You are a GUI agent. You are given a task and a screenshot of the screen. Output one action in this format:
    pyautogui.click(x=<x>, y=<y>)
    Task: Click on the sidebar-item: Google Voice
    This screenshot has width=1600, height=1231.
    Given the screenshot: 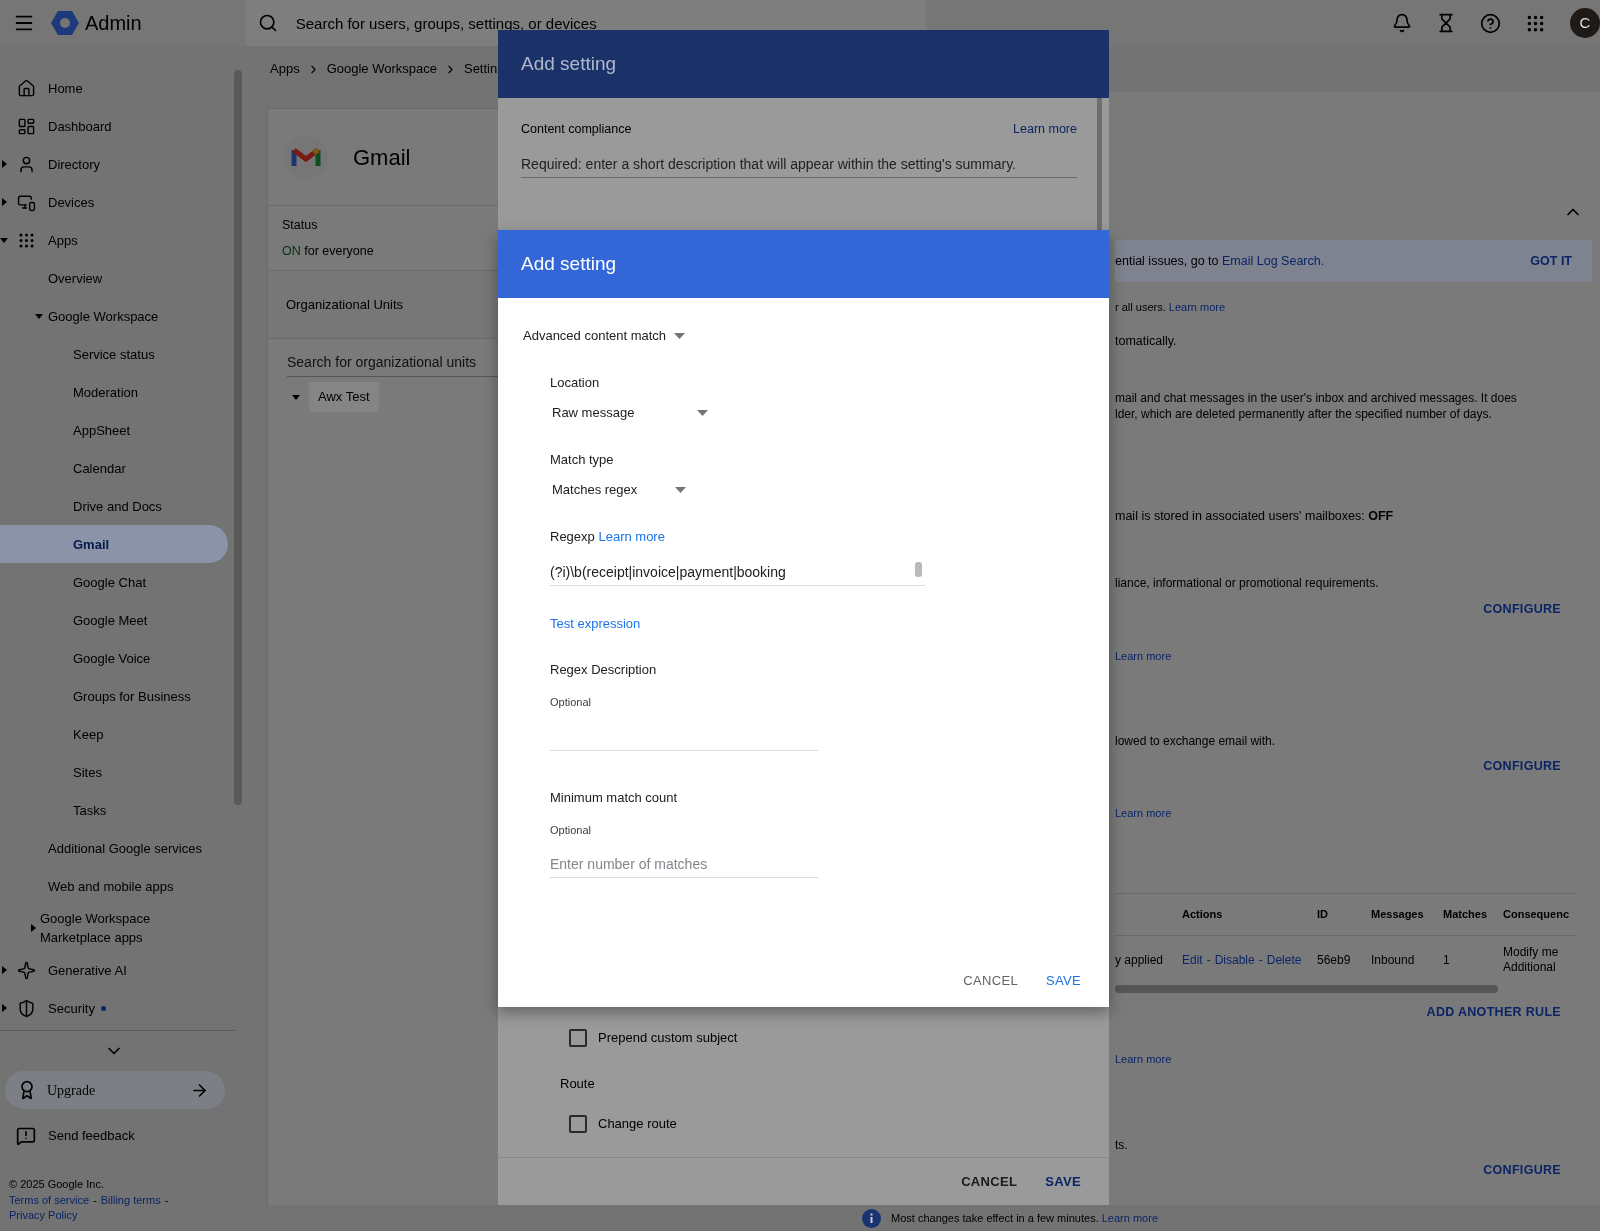 What is the action you would take?
    pyautogui.click(x=114, y=658)
    